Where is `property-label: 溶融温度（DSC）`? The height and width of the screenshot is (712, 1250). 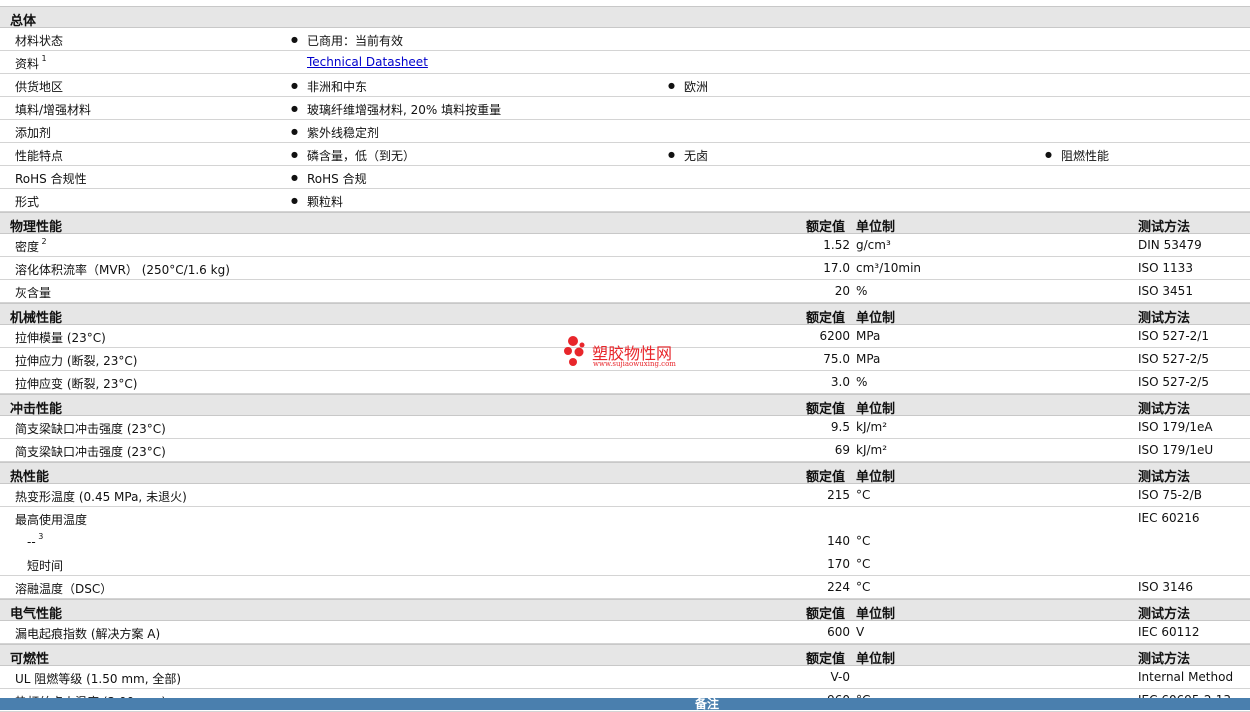
property-label: 溶融温度（DSC） is located at coordinates (64, 589).